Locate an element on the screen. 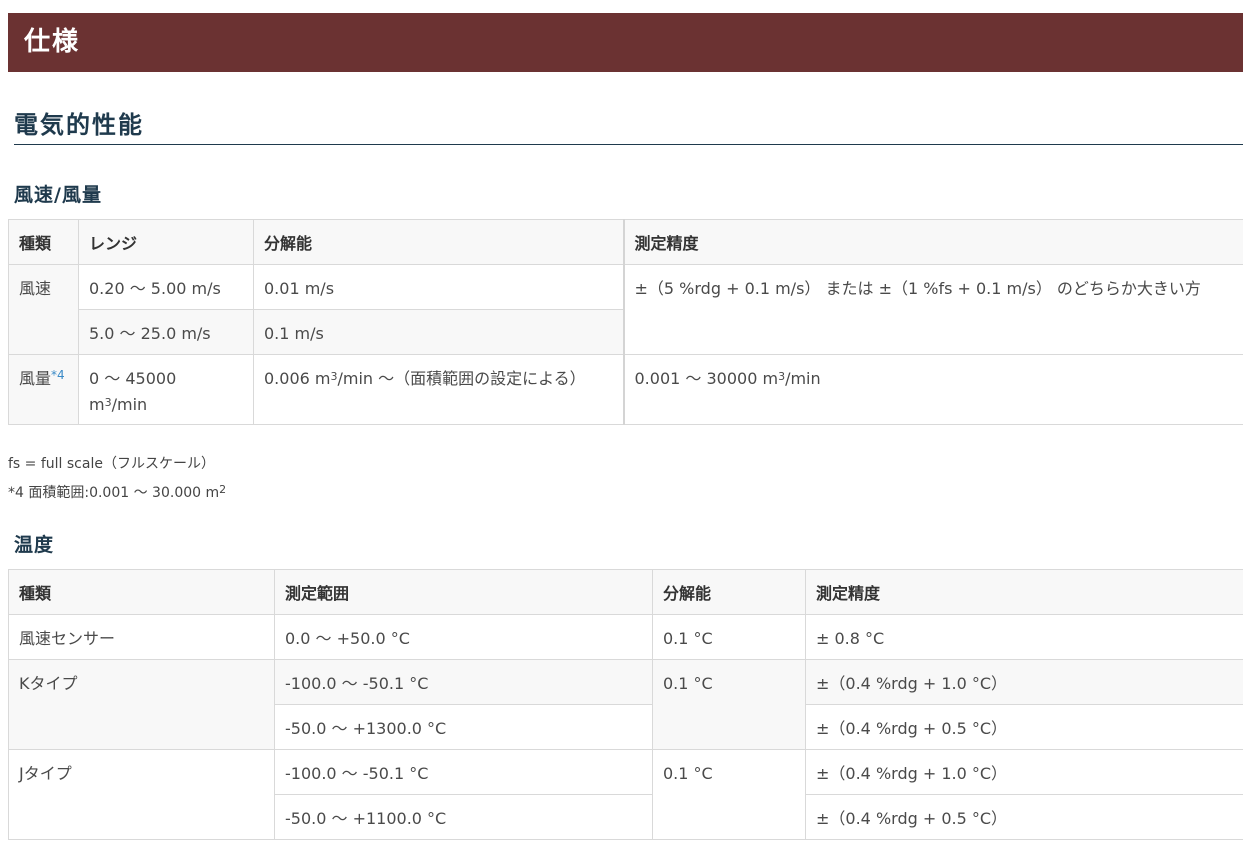  cell-range: 0.20 〜 5.00 m/s is located at coordinates (166, 287).